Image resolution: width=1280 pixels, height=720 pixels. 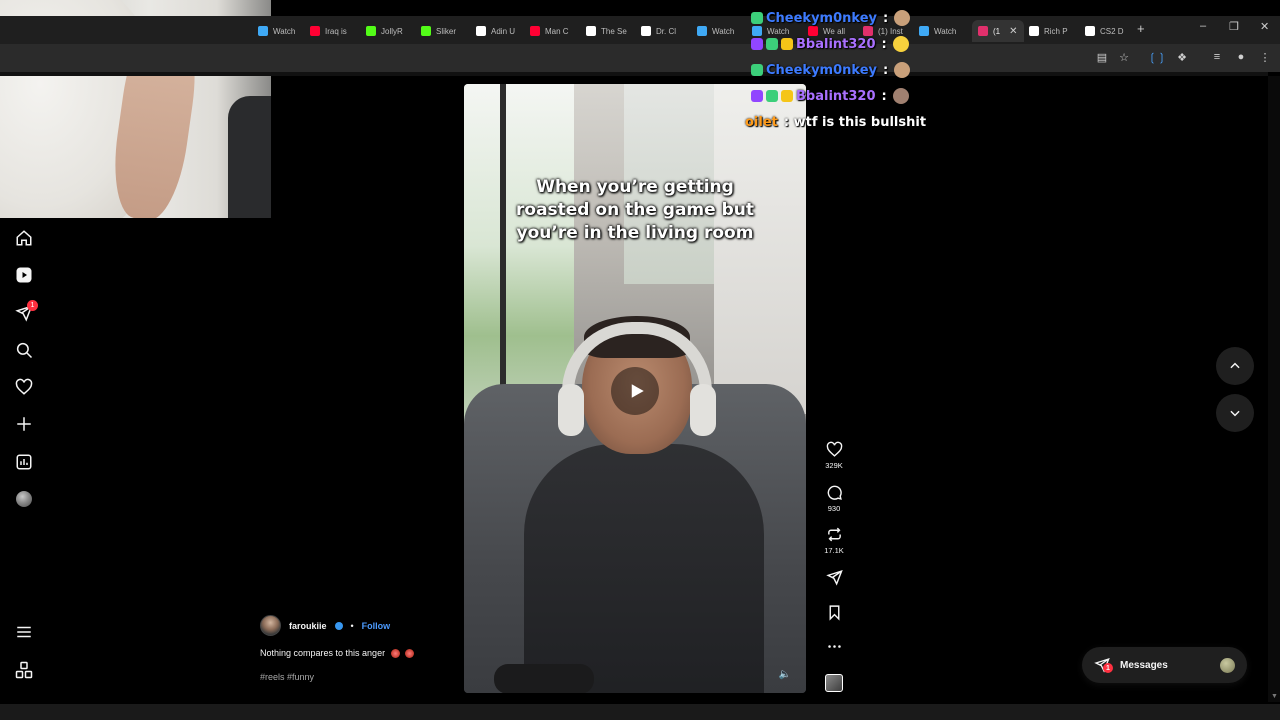 I want to click on restore-button: ❐, so click(x=1234, y=26).